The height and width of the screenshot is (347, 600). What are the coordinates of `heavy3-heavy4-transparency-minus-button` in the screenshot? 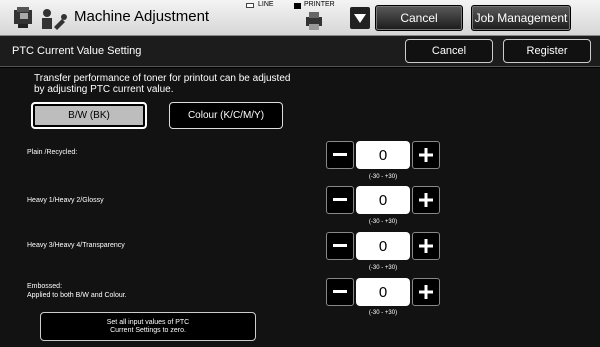 It's located at (340, 246).